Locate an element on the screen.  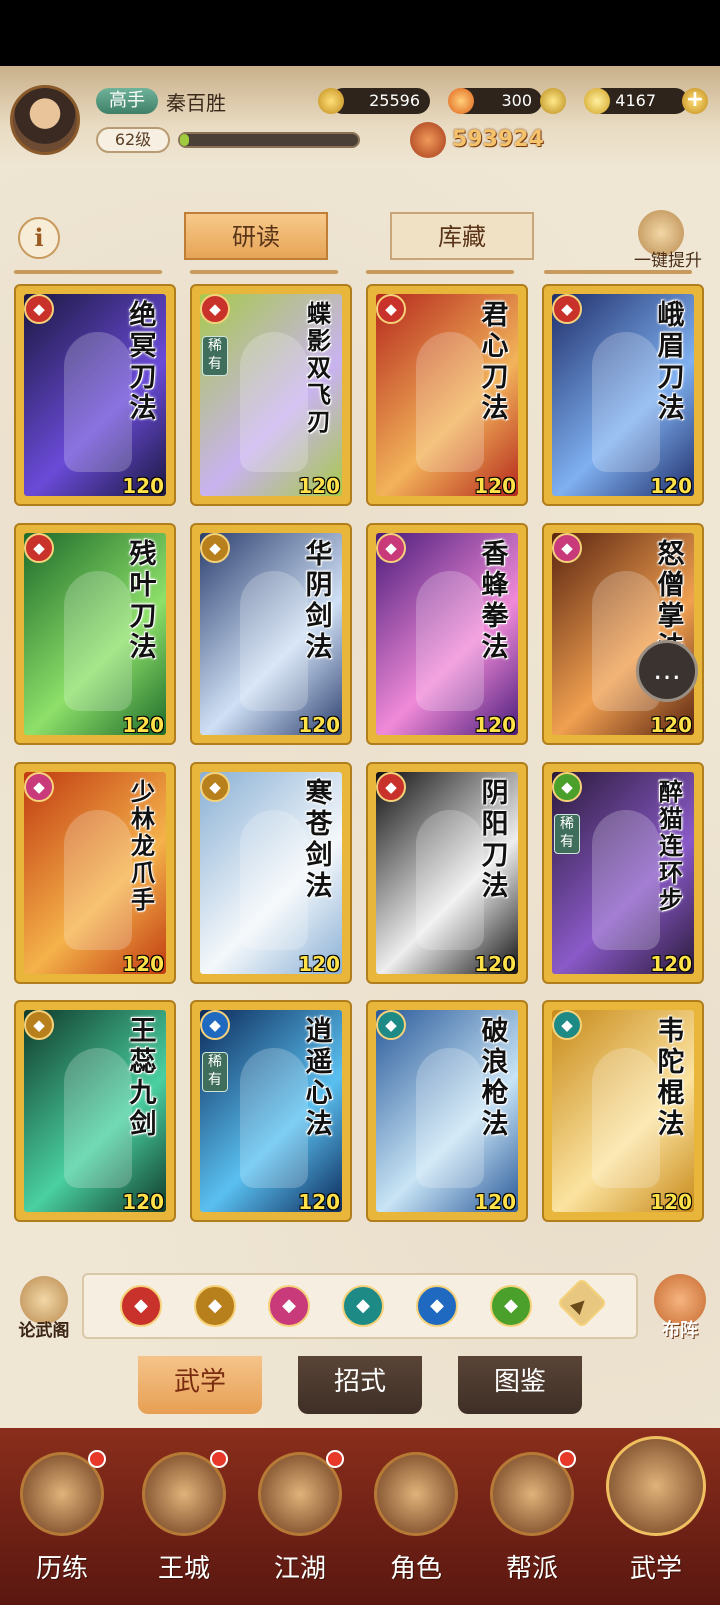
nav-lilian: 历练 is located at coordinates (62, 1519).